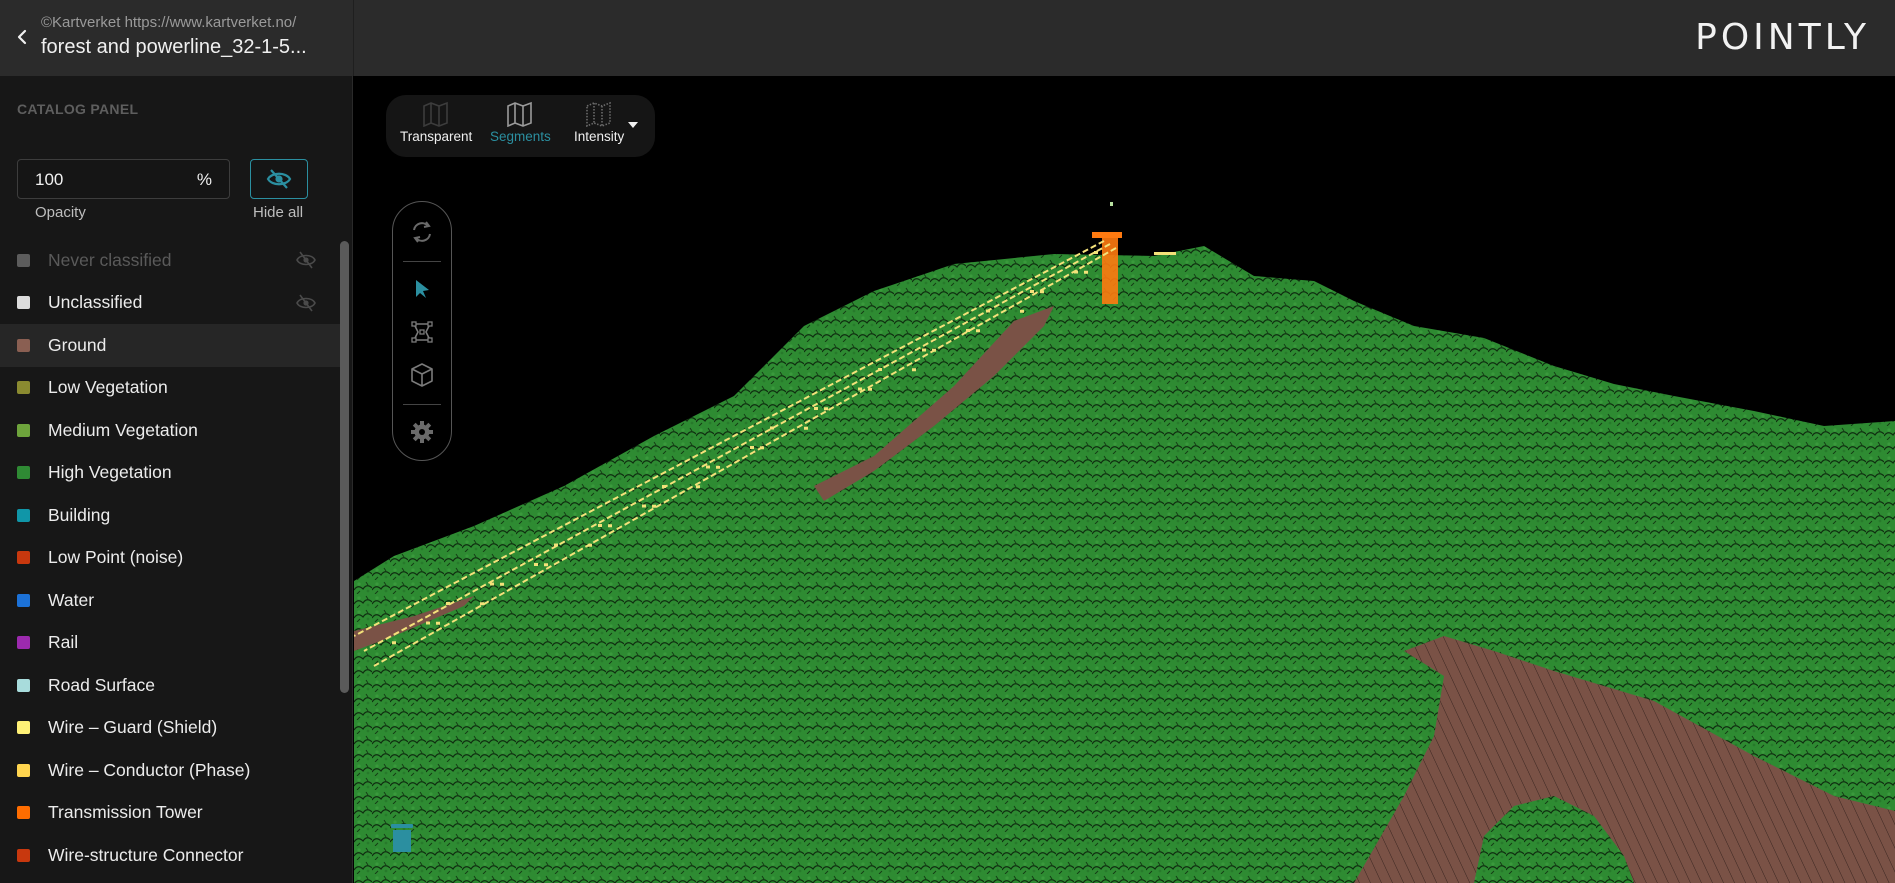  Describe the element at coordinates (77, 344) in the screenshot. I see `class-label: Ground` at that location.